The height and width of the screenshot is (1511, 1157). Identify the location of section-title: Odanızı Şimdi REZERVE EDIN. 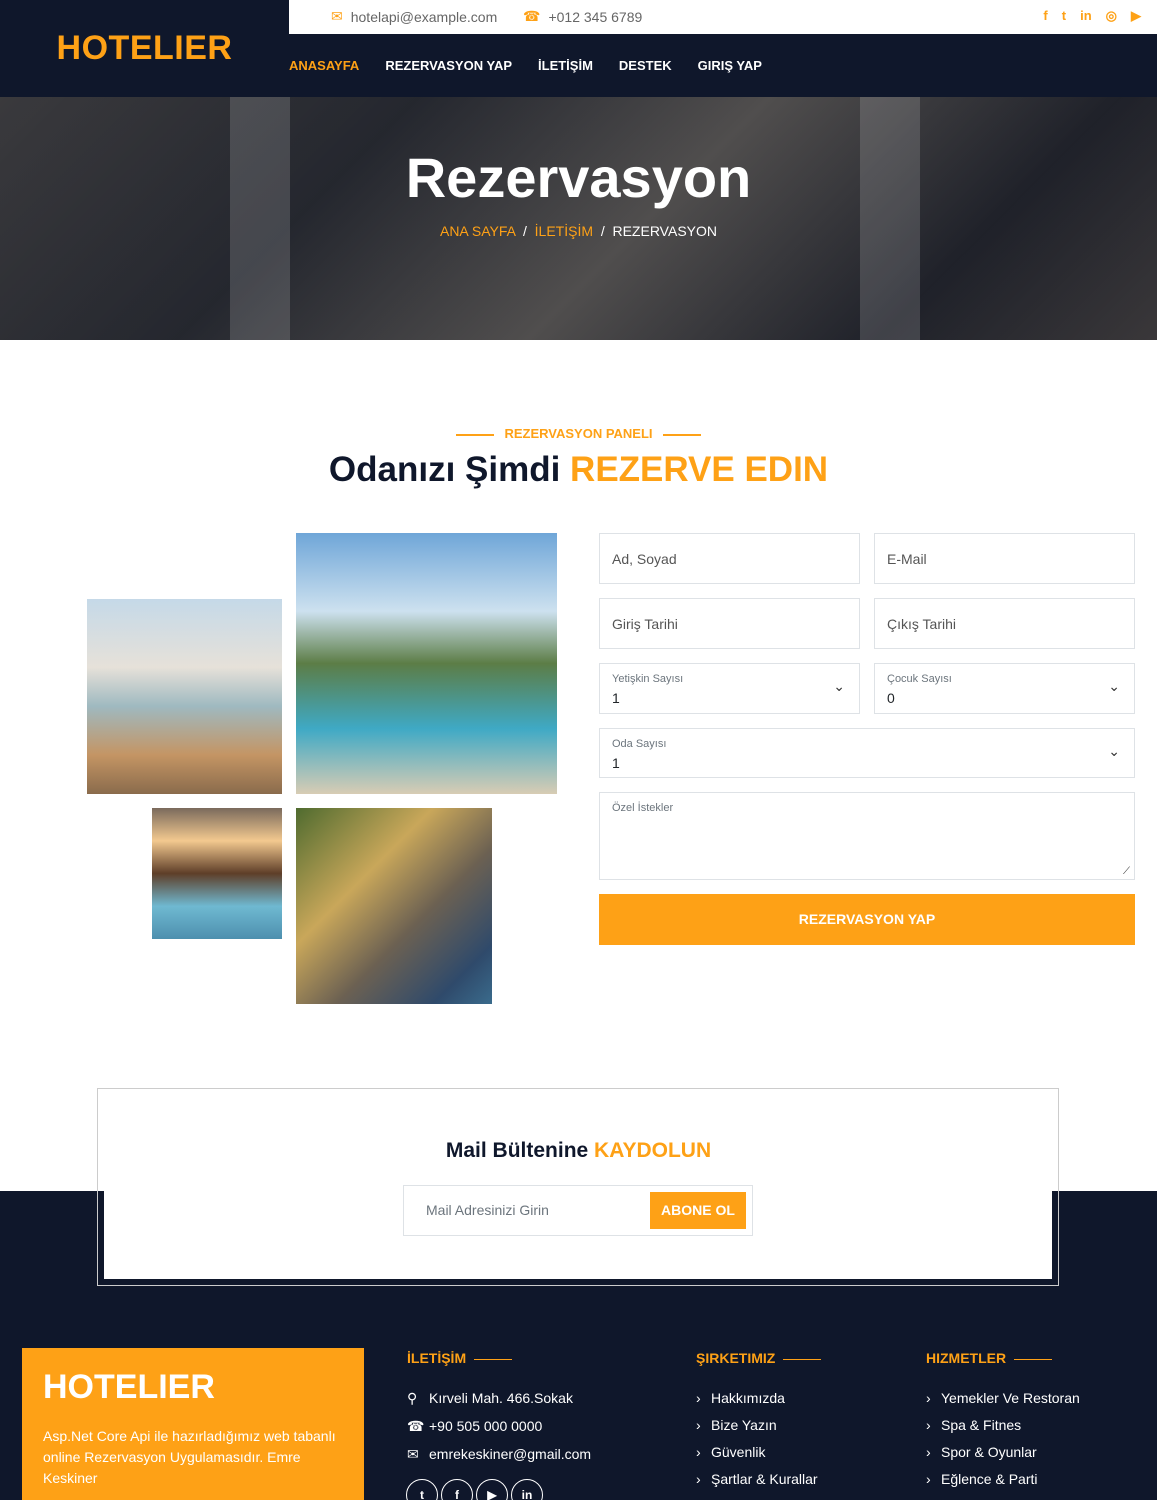
(578, 469).